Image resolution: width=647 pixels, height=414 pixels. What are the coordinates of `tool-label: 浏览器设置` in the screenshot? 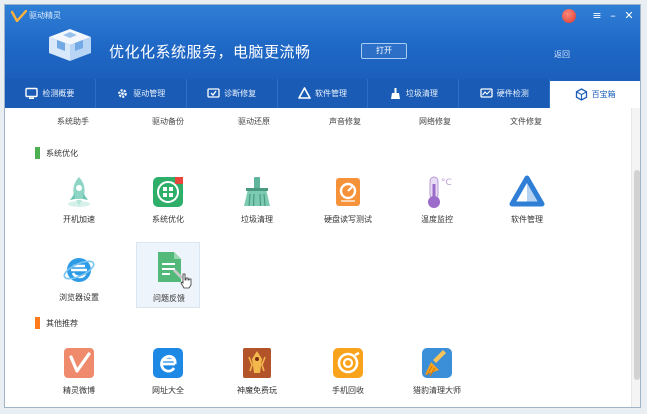 It's located at (79, 297).